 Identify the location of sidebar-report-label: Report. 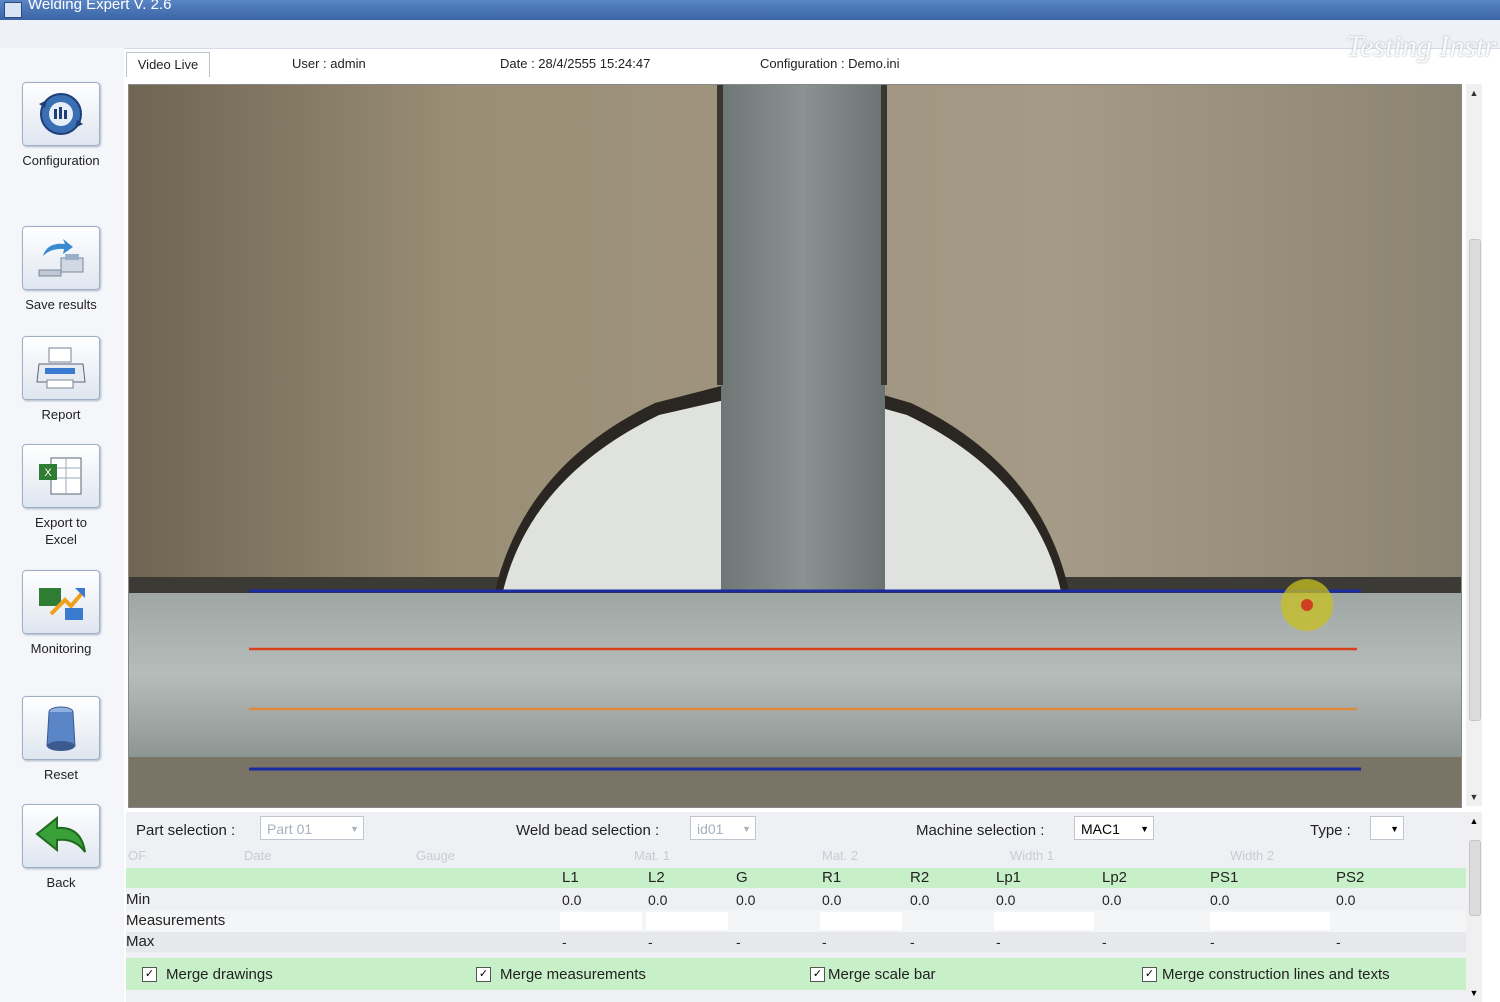
(61, 414).